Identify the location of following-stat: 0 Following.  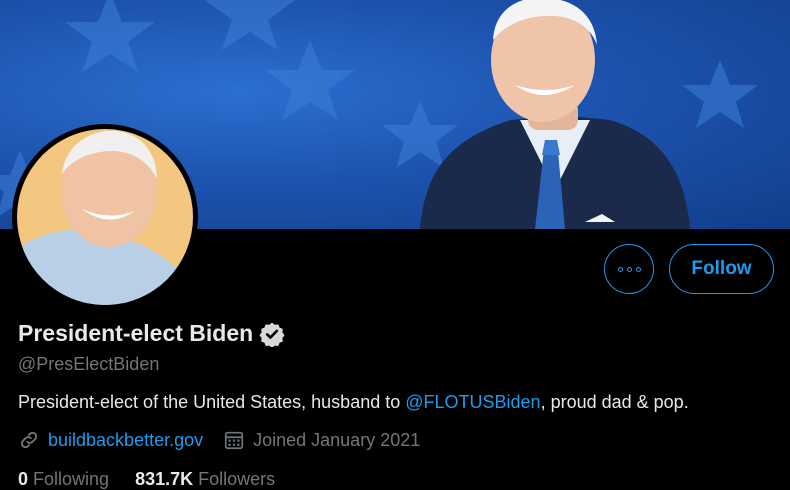
(63, 479).